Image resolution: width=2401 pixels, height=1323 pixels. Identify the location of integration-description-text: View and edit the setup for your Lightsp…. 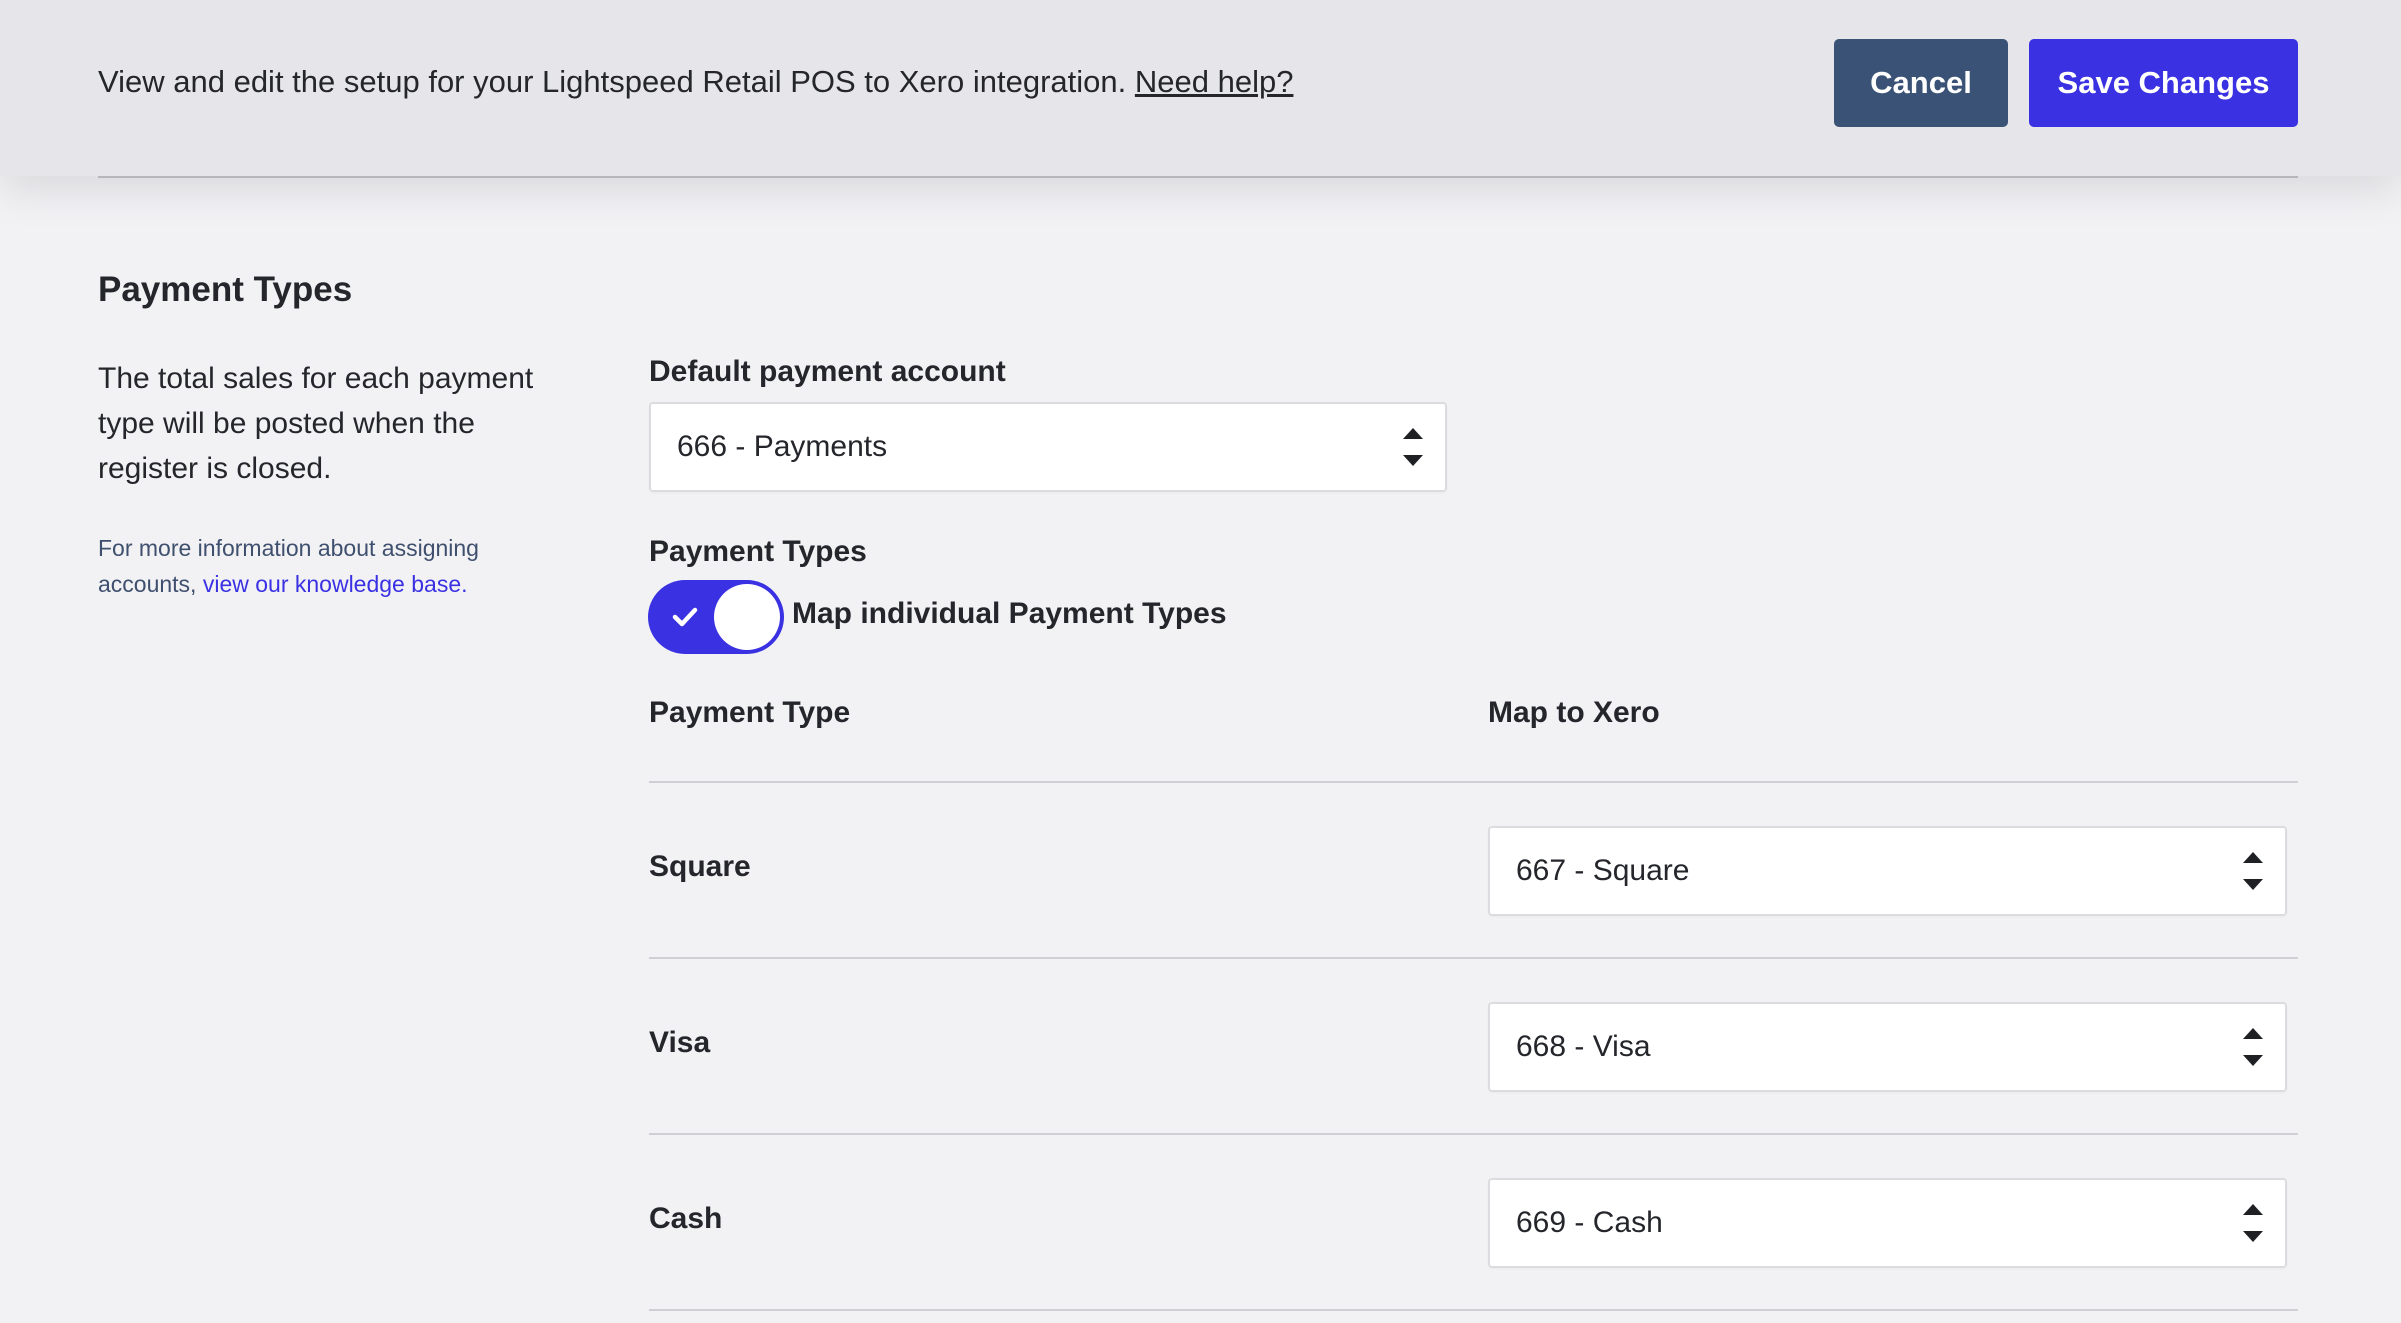
(612, 81).